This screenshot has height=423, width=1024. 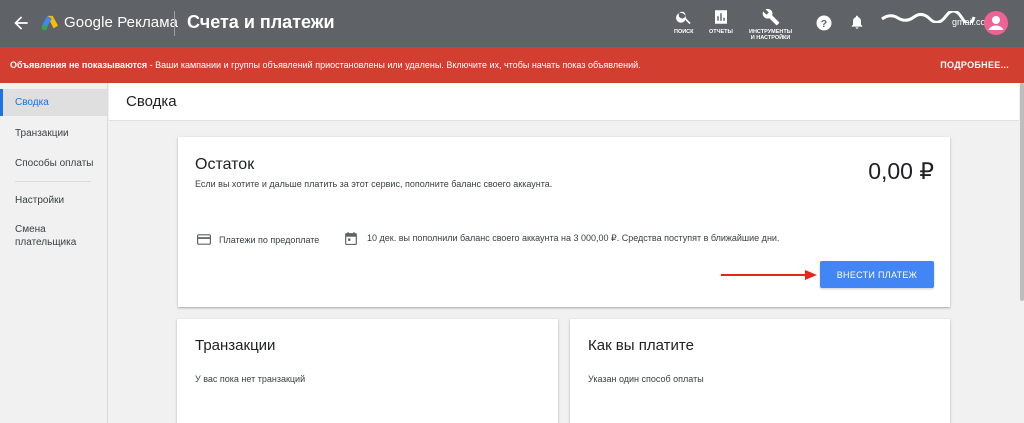 What do you see at coordinates (121, 22) in the screenshot?
I see `product-name: Google Реклама` at bounding box center [121, 22].